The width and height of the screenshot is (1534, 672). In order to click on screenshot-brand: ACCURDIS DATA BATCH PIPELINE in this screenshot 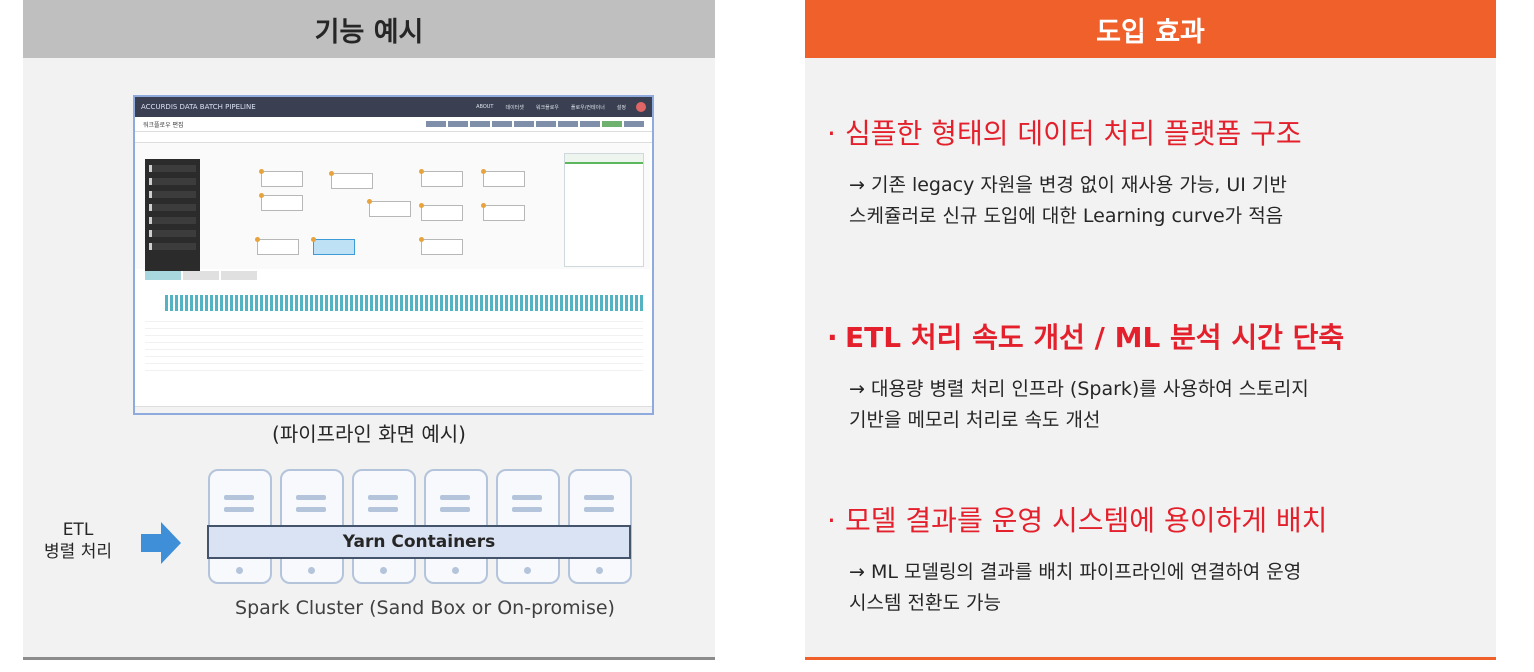, I will do `click(198, 107)`.